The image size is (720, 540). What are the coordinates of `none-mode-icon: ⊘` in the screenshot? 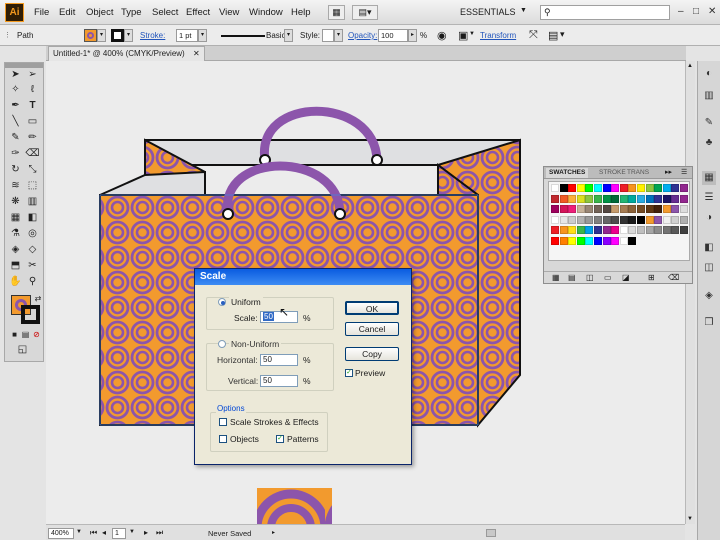 It's located at (36, 335).